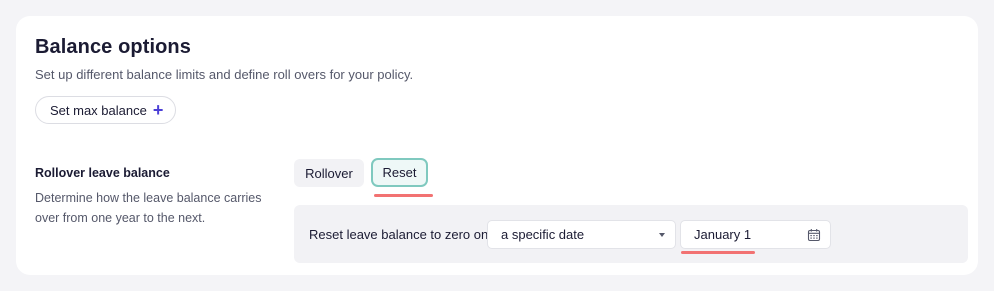  What do you see at coordinates (329, 173) in the screenshot?
I see `rollover-option-button: Rollover` at bounding box center [329, 173].